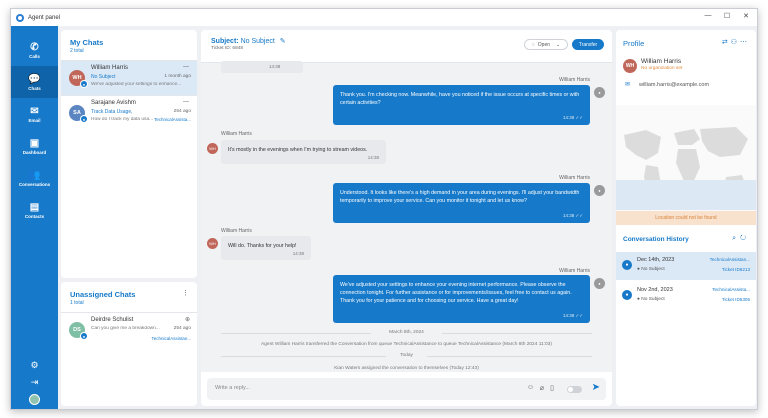  I want to click on minimize-button: —, so click(708, 15).